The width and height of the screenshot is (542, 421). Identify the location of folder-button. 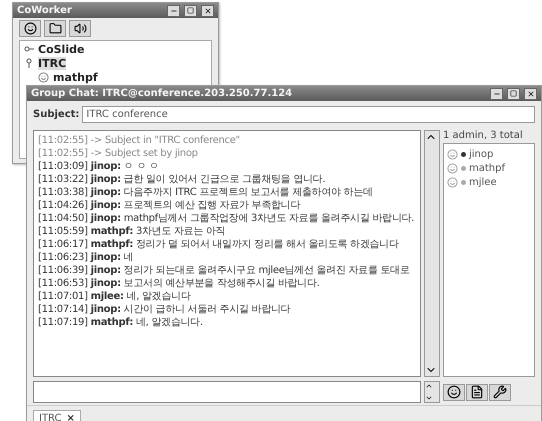
(55, 28).